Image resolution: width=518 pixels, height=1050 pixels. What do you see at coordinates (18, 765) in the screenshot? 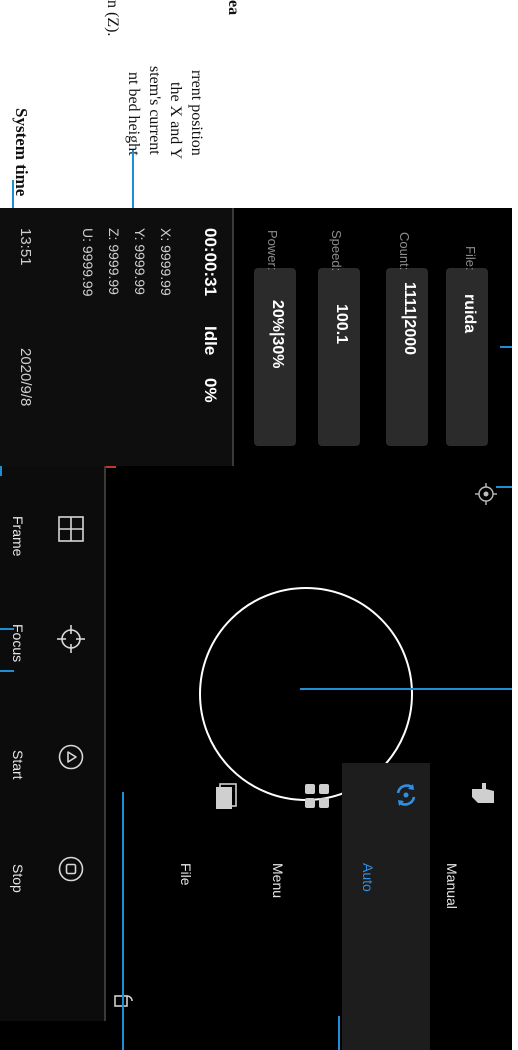
I see `start-label: Start` at bounding box center [18, 765].